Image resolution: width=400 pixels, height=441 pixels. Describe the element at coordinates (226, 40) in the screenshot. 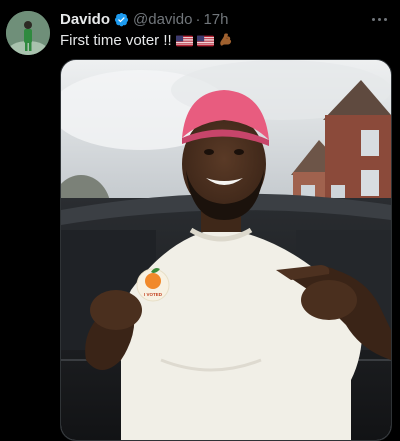

I see `flexed-biceps-icon` at that location.